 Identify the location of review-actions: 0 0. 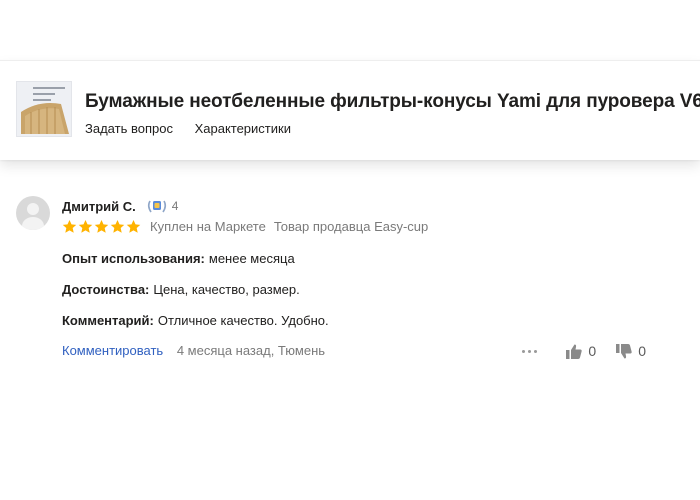
(584, 351).